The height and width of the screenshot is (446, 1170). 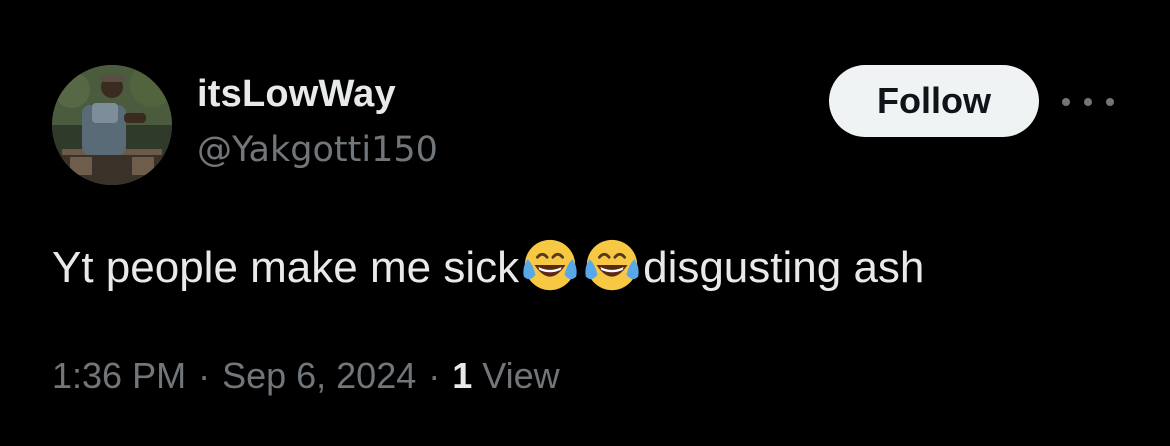 What do you see at coordinates (521, 375) in the screenshot?
I see `views-label: View` at bounding box center [521, 375].